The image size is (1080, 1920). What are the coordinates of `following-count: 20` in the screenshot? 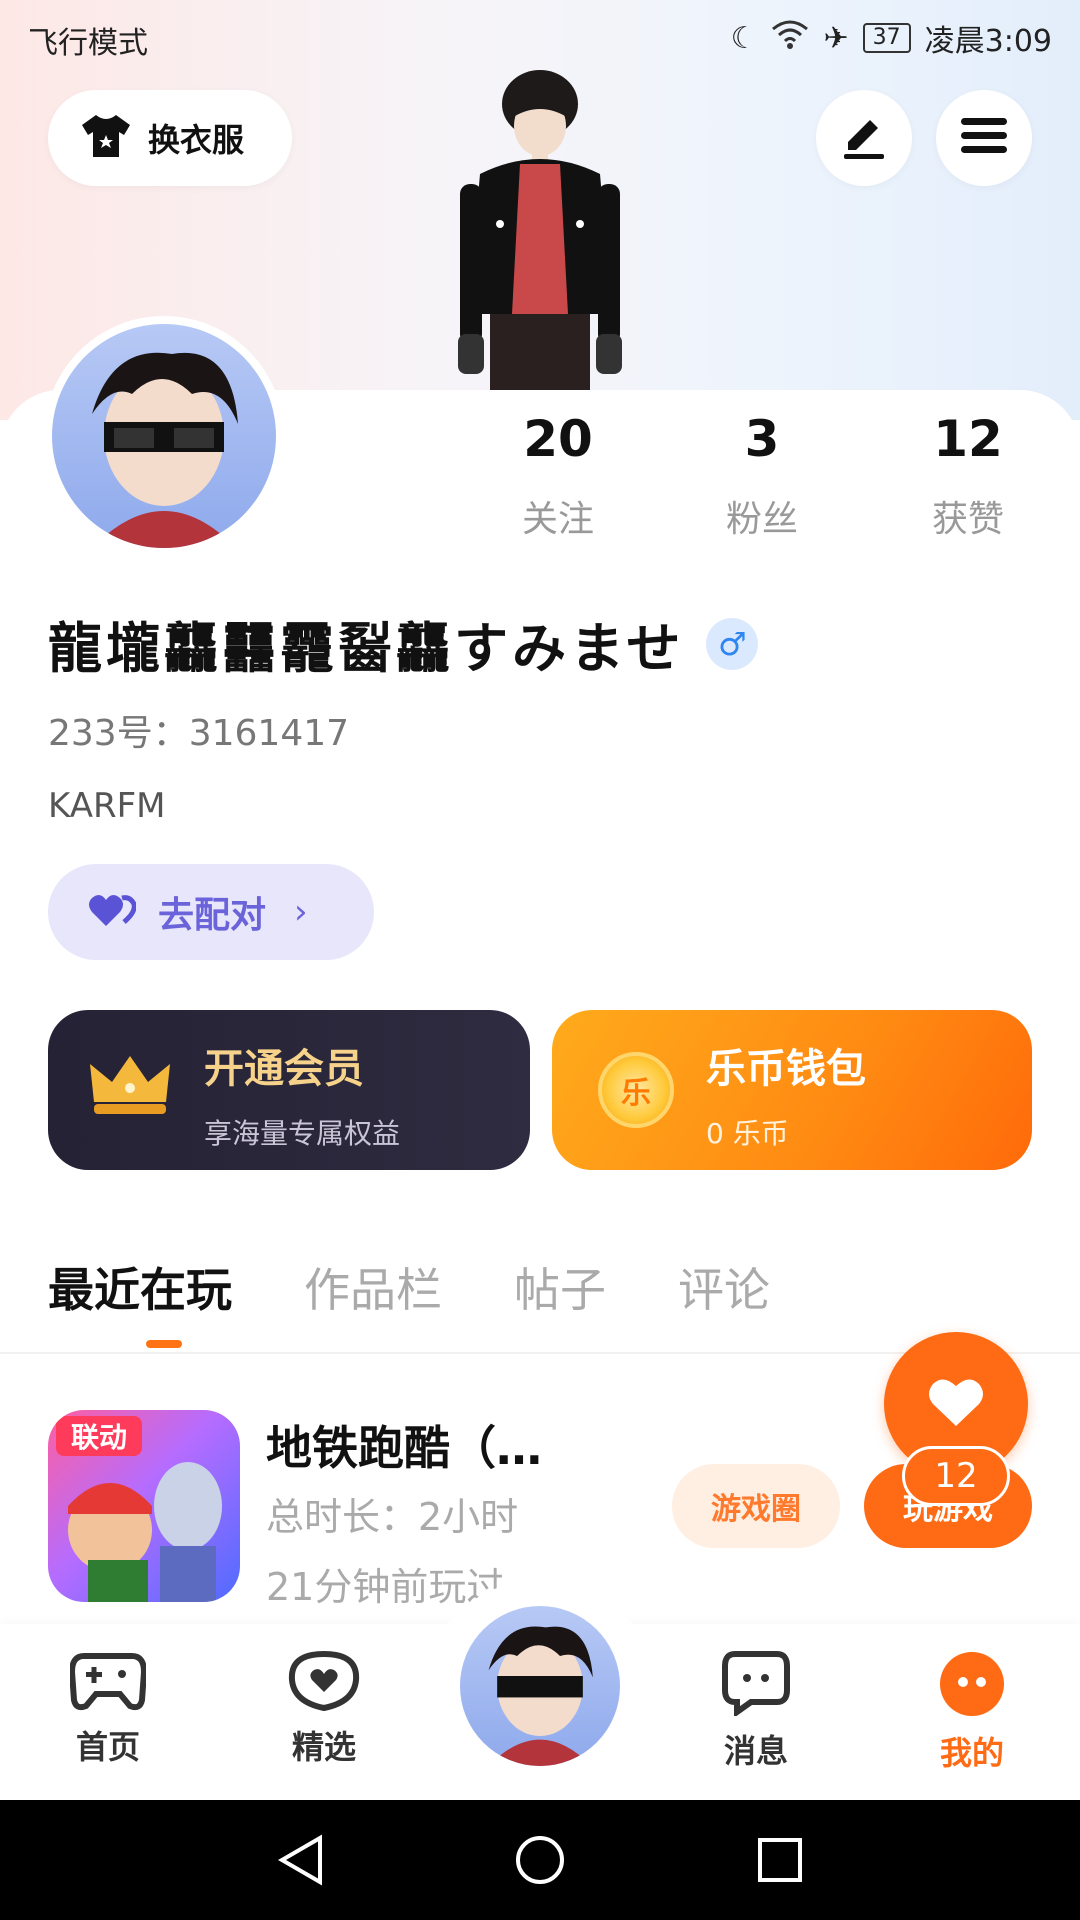 It's located at (558, 439).